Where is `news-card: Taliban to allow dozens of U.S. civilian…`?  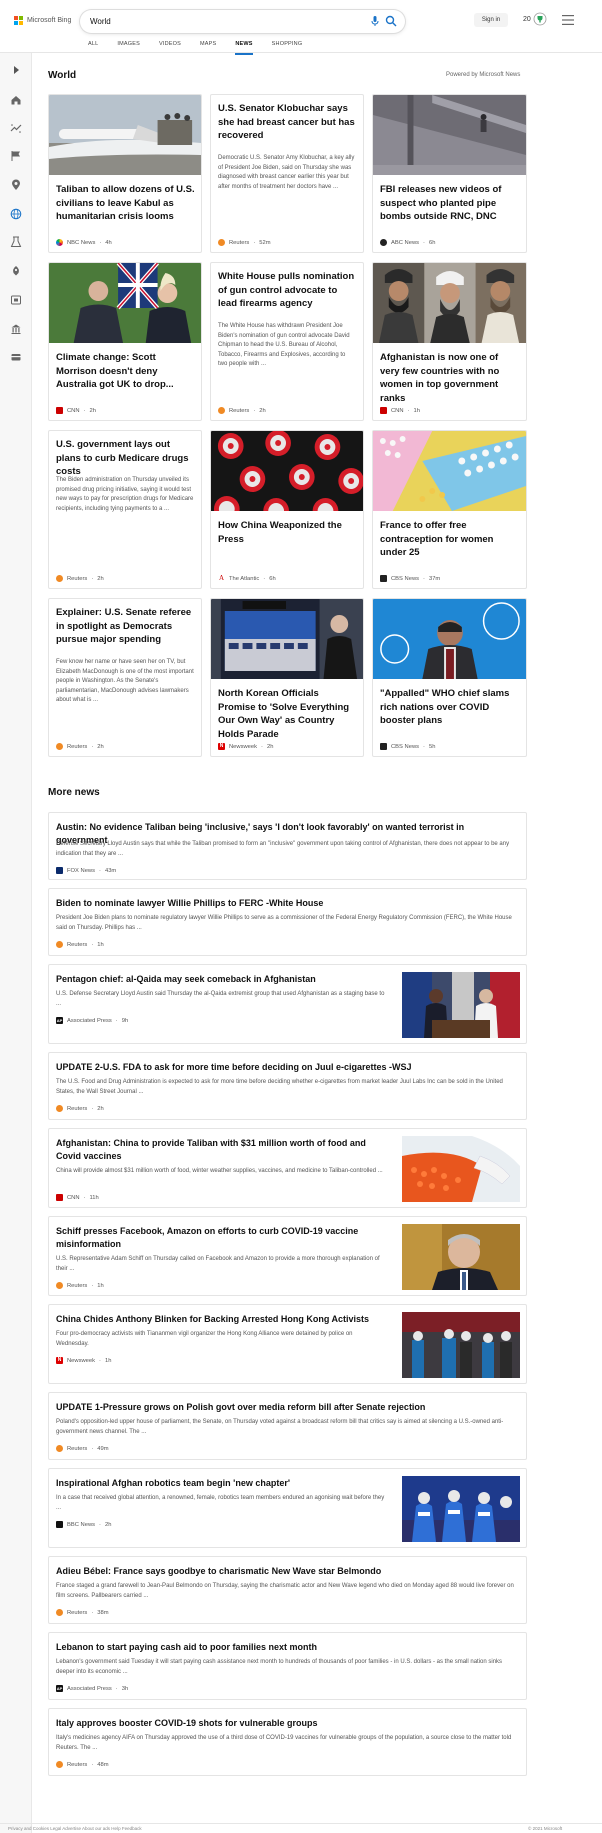
news-card: Taliban to allow dozens of U.S. civilian… is located at coordinates (125, 173).